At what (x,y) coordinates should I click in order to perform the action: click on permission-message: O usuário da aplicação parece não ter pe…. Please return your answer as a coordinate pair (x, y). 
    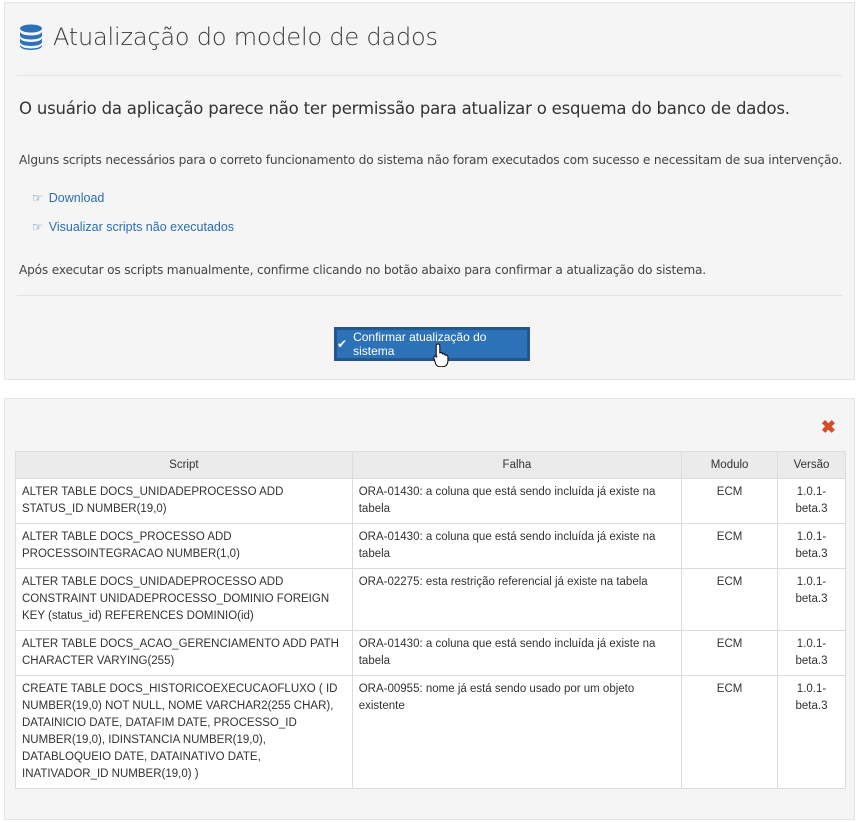
    Looking at the image, I should click on (404, 108).